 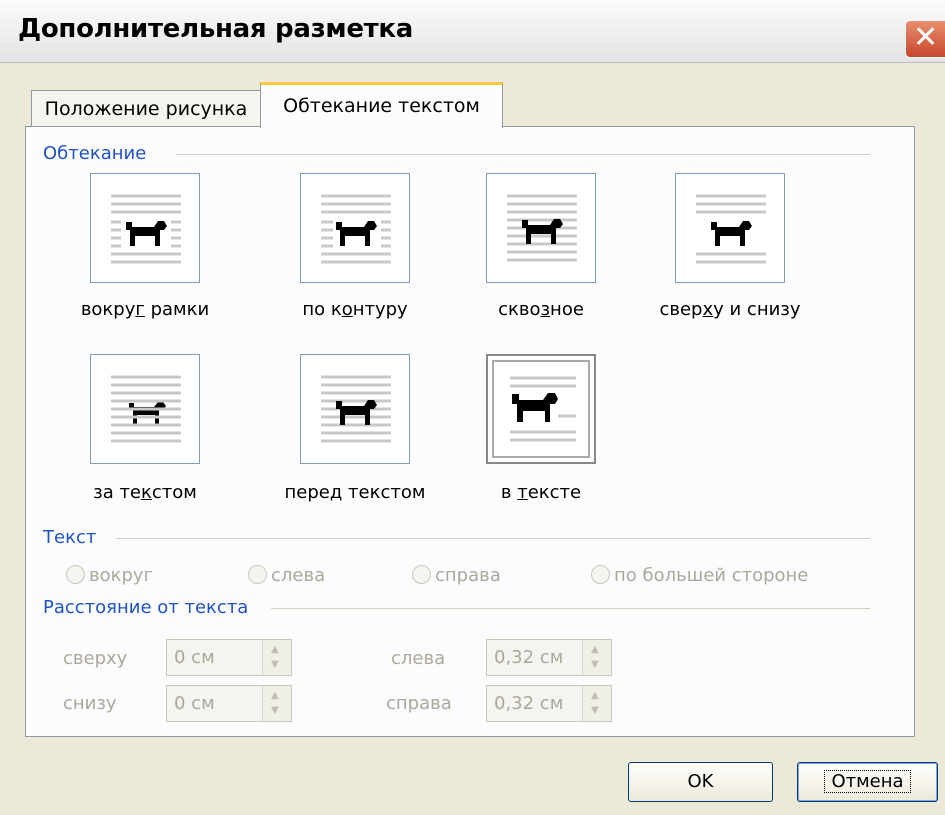 I want to click on through-wrap-label: сквозное, so click(x=541, y=309).